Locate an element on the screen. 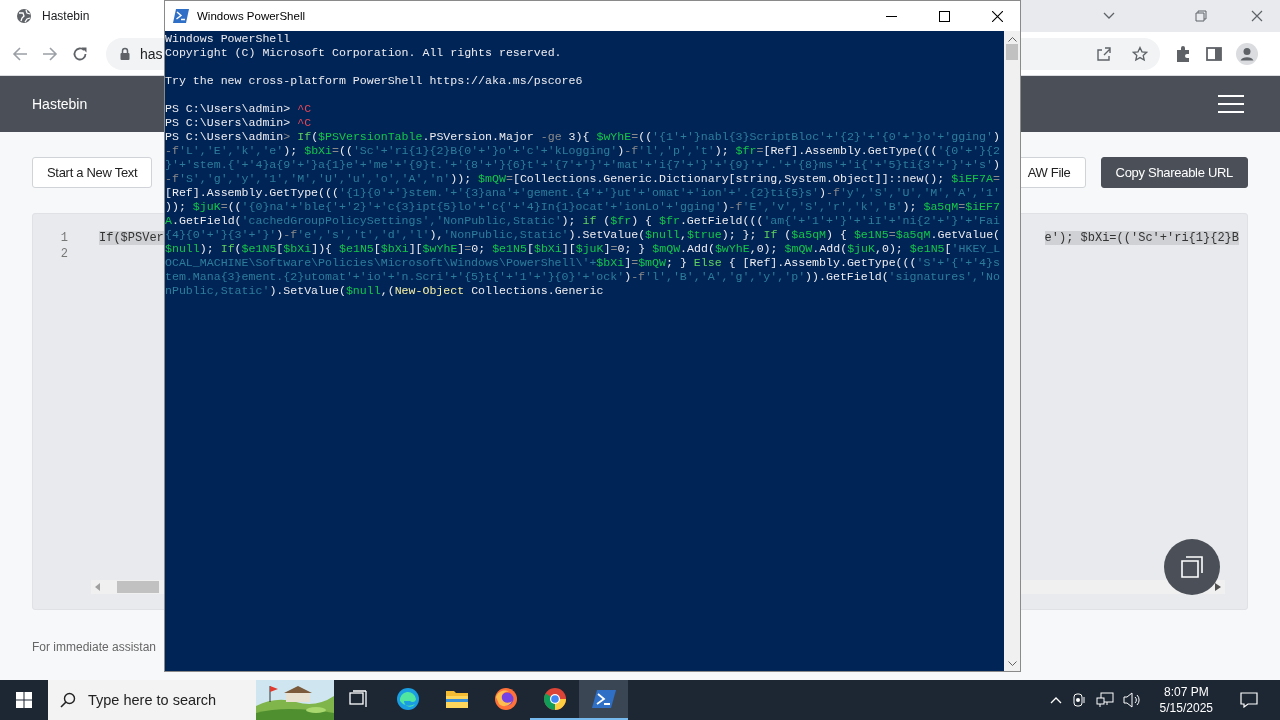 This screenshot has width=1280, height=720. code-text: e'); $bXi=(('Sc'+'ri{1}{2}B is located at coordinates (1141, 238).